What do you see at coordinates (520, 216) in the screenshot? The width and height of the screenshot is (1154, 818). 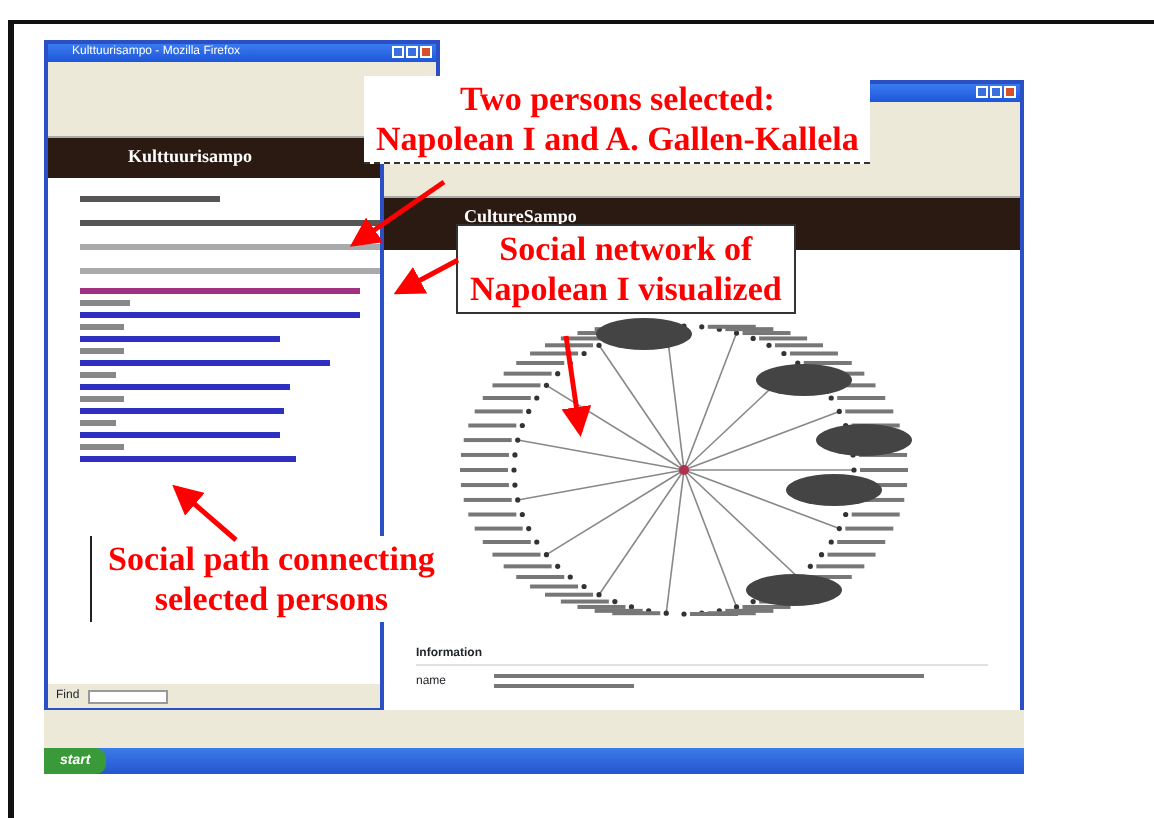 I see `site-title: CultureSampo` at bounding box center [520, 216].